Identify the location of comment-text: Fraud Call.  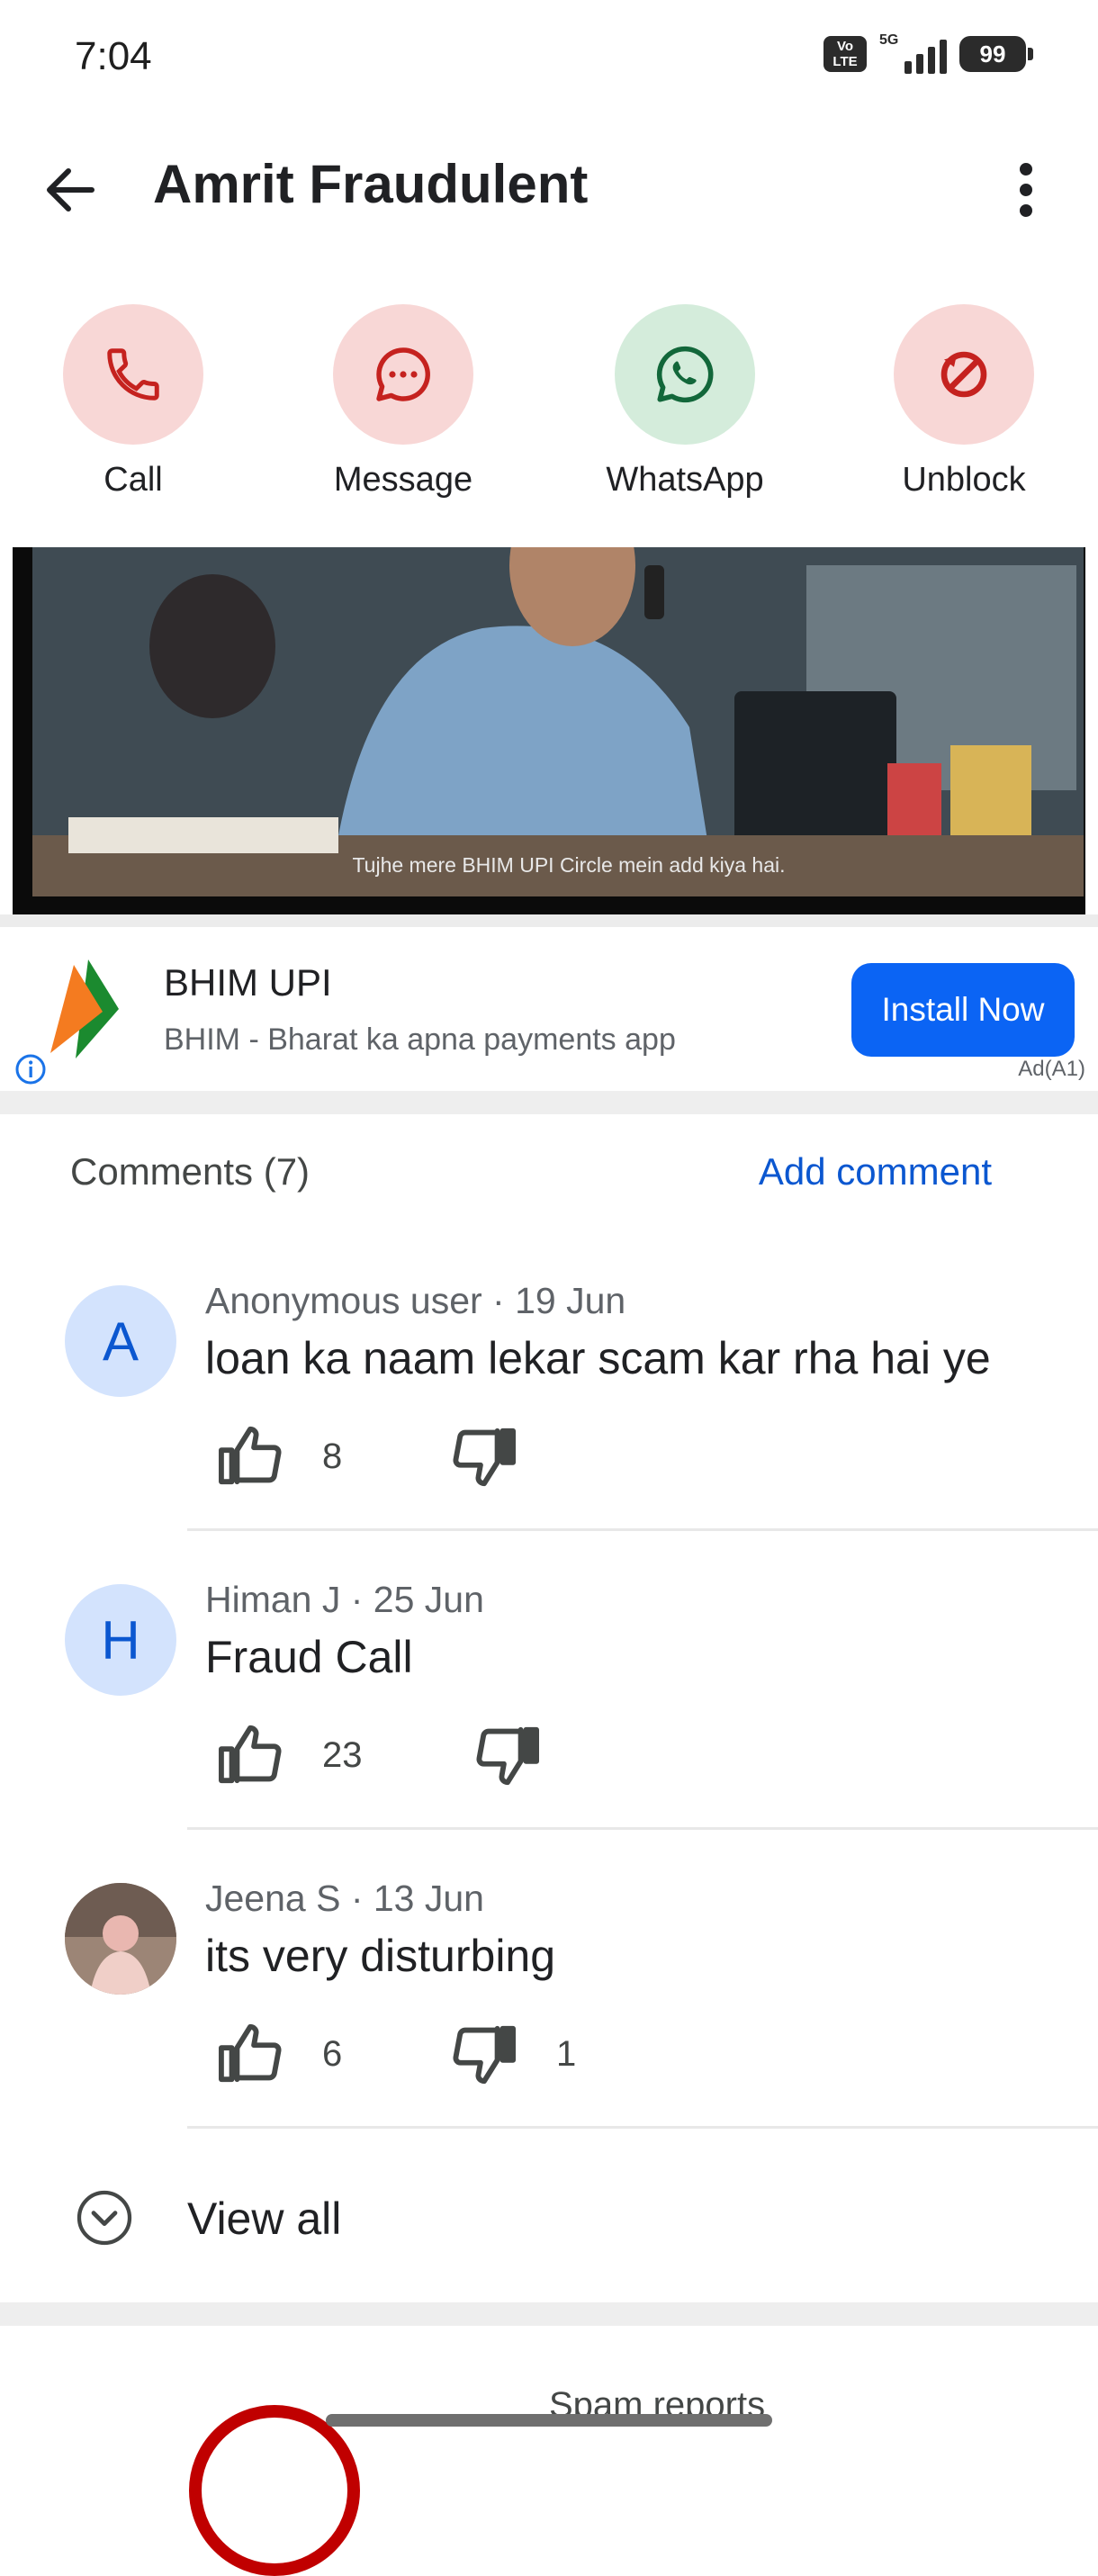
(309, 1657).